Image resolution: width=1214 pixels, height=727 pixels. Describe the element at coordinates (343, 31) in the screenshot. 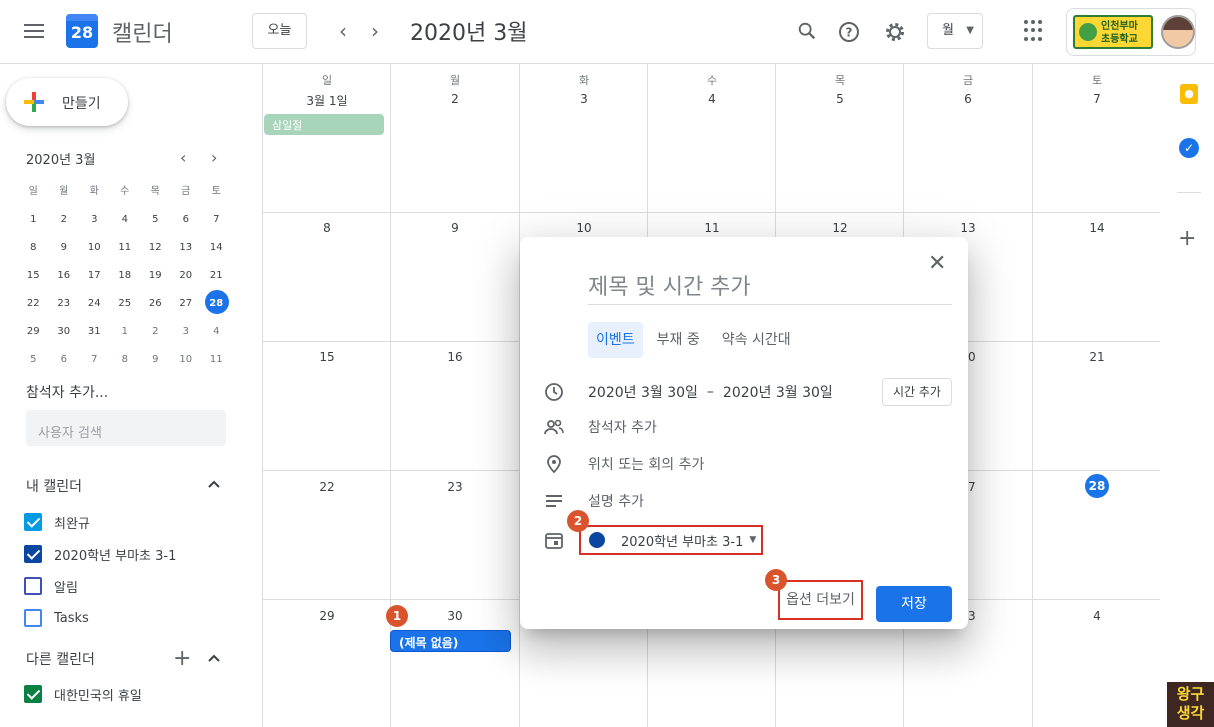

I see `prev-month-button: ‹` at that location.